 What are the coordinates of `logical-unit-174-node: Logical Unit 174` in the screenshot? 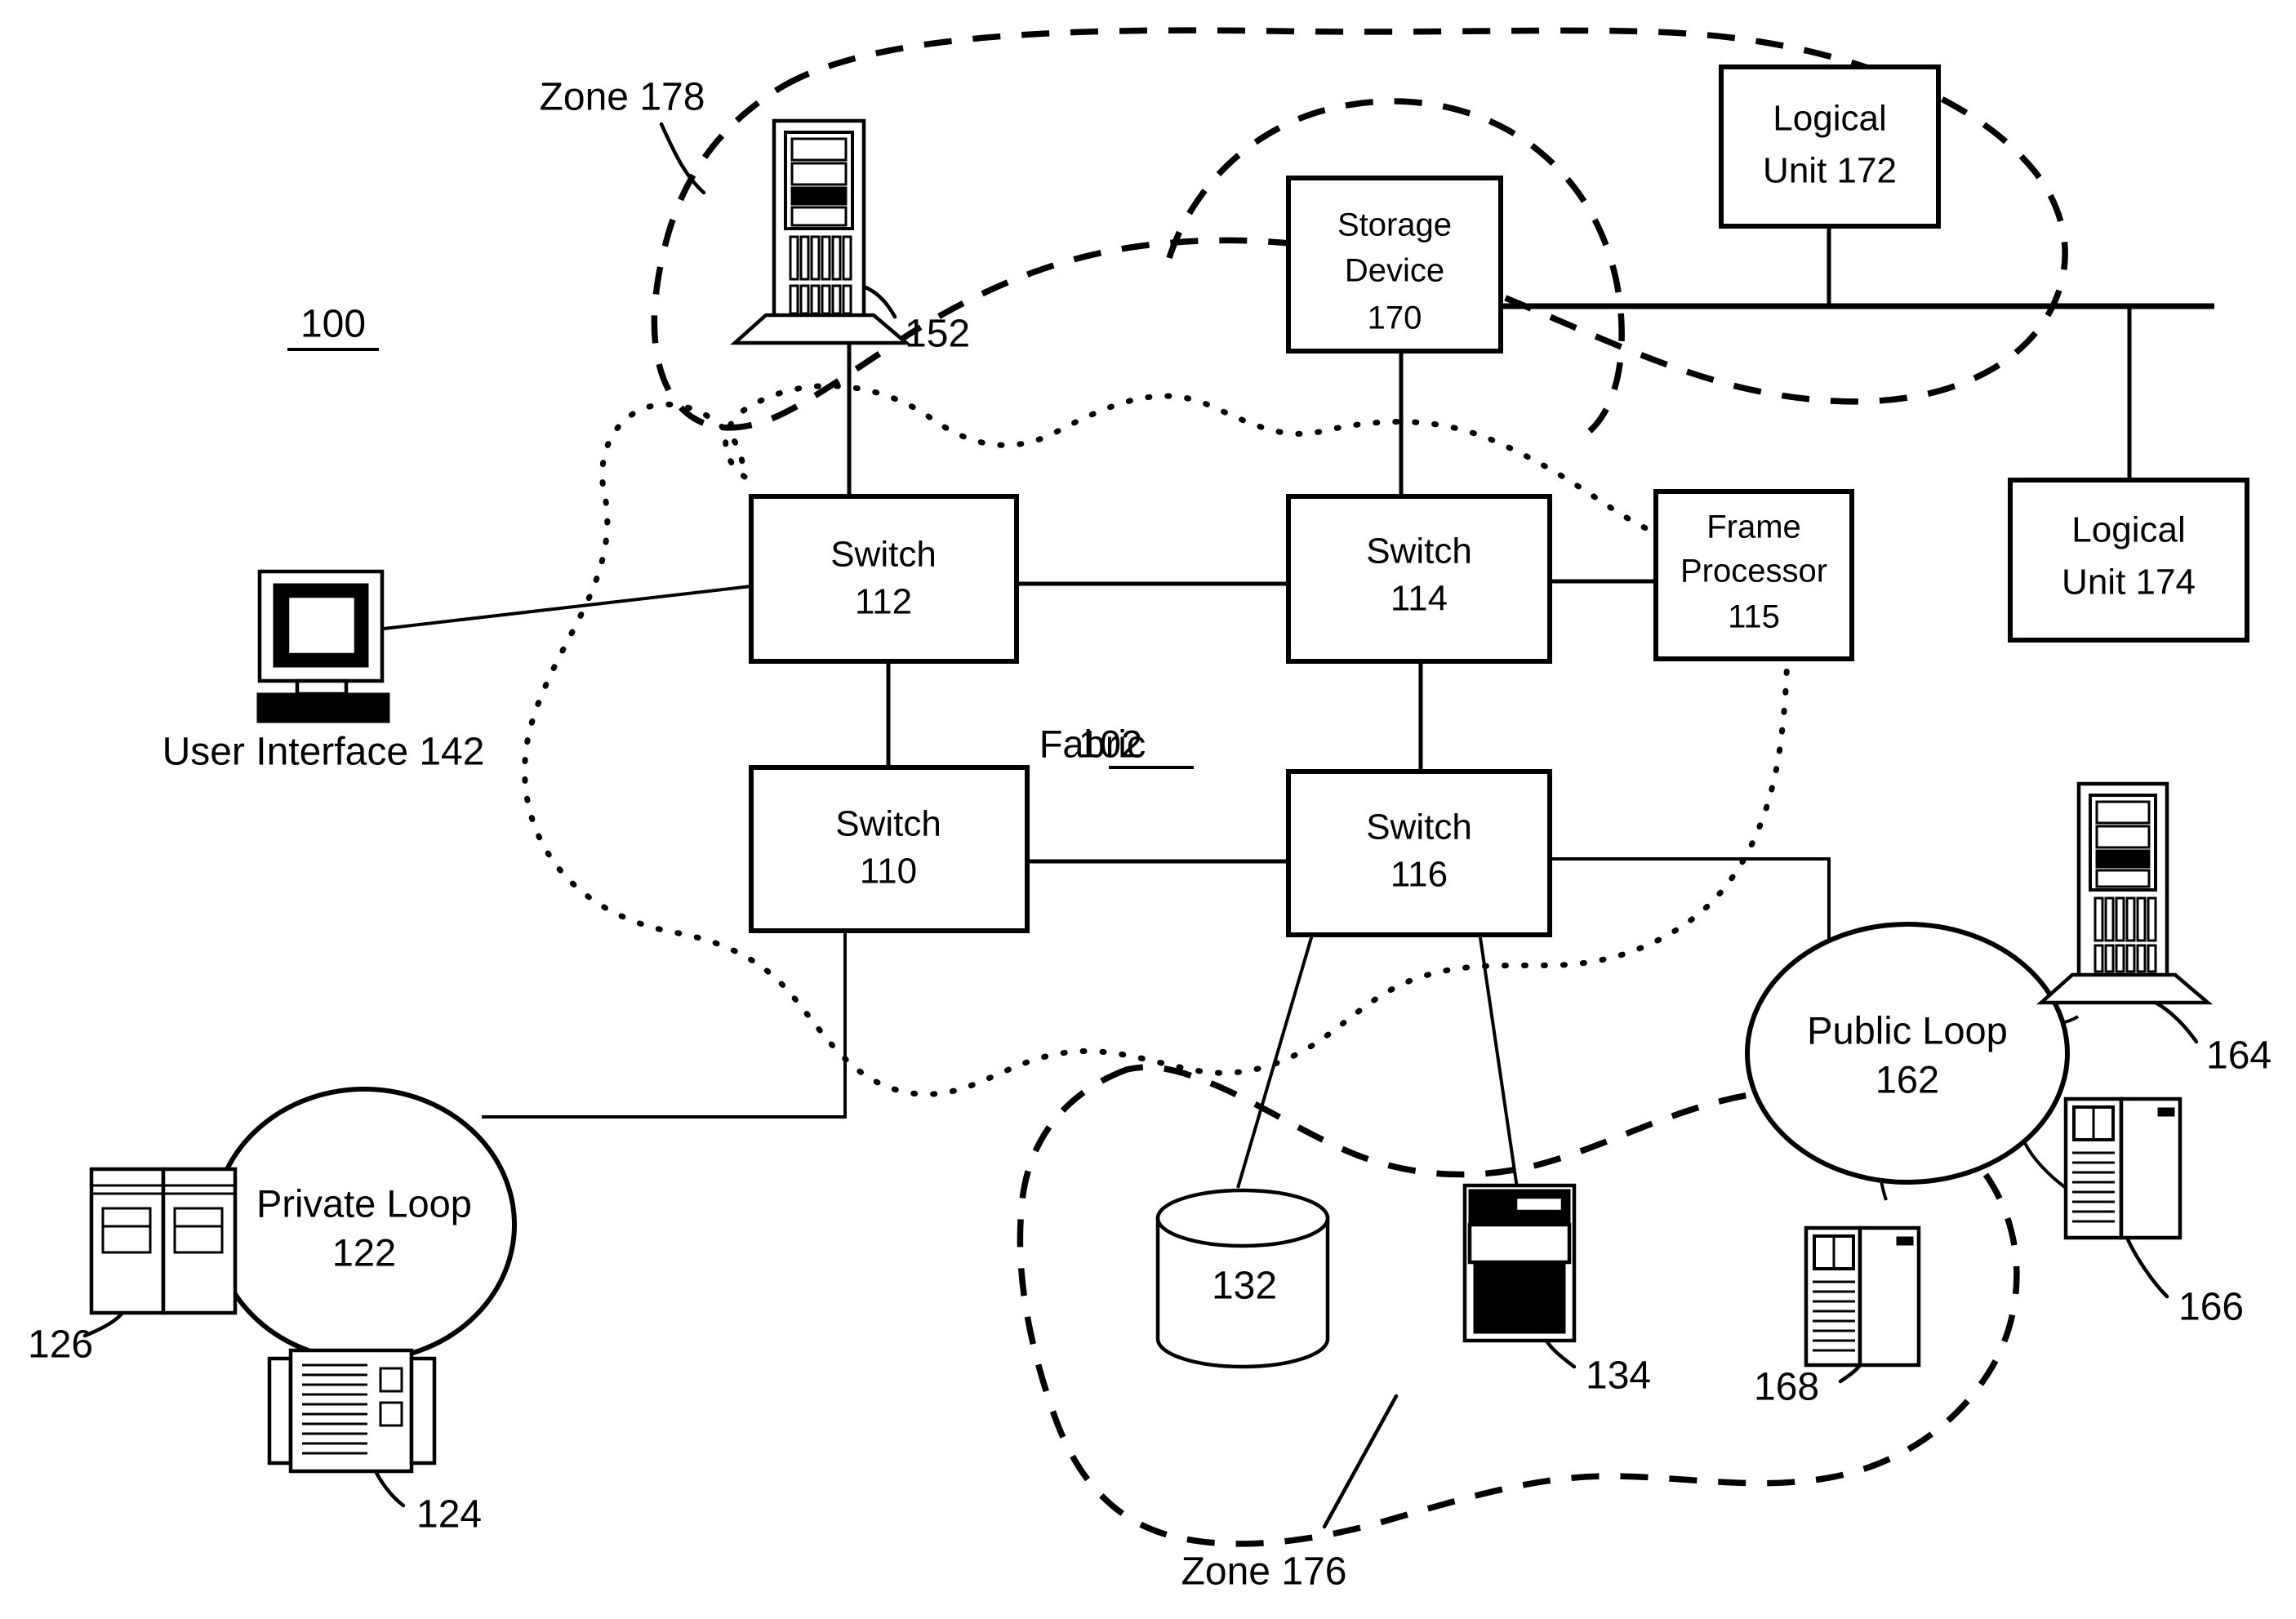 It's located at (2128, 560).